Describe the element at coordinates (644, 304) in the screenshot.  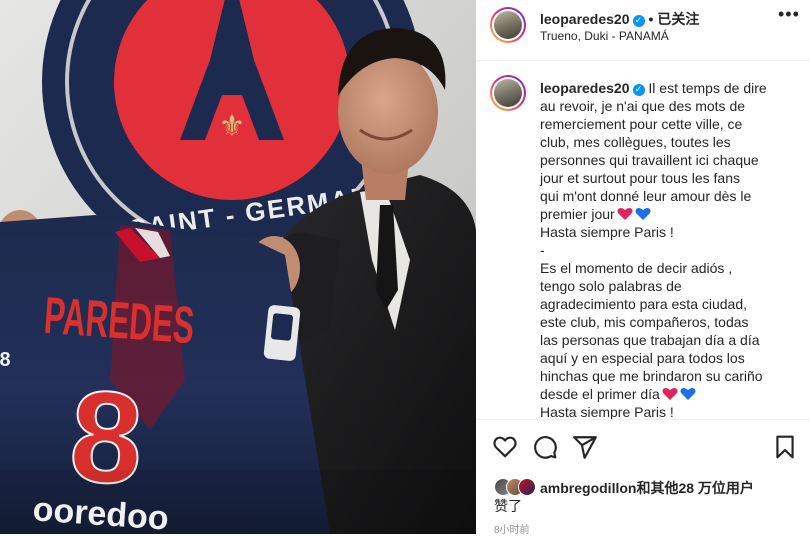
I see `caption-line-12: agradecimiento para esta ciudad,` at that location.